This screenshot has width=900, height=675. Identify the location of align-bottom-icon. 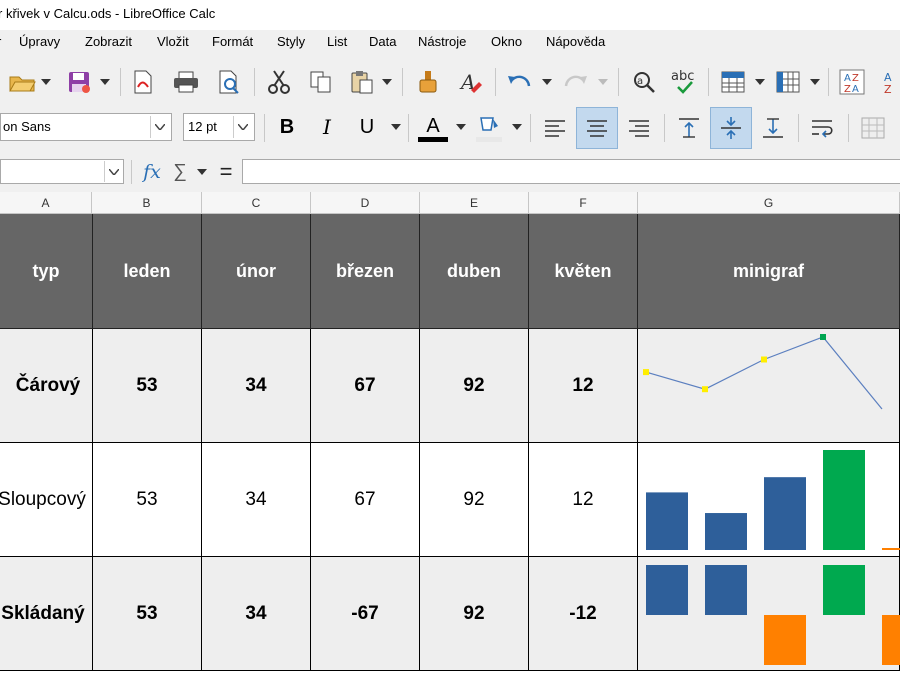
(773, 128).